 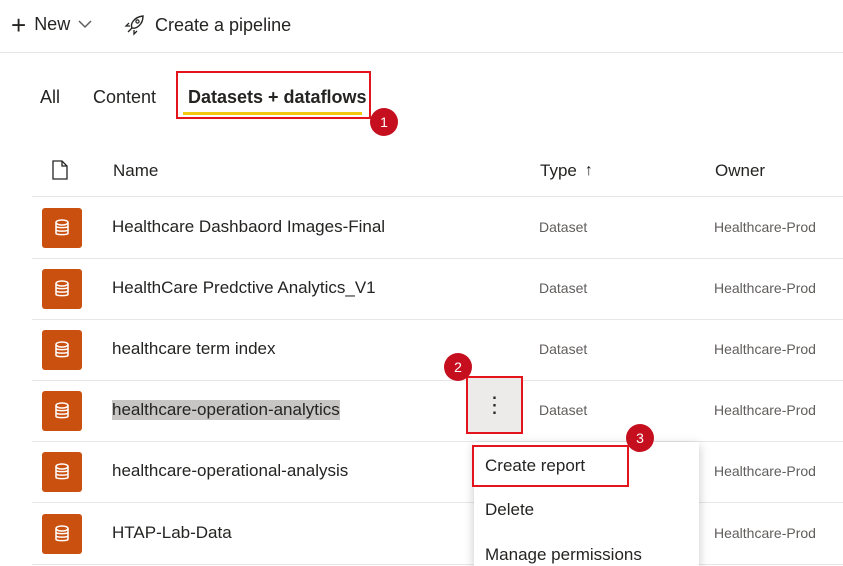 I want to click on chevron-down-icon, so click(x=85, y=24).